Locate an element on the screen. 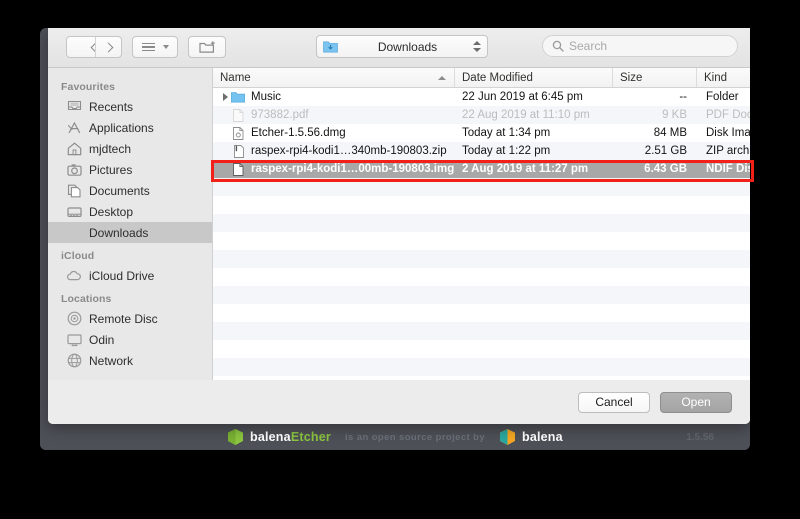 This screenshot has height=519, width=800. row-name-cell: raspex-rpi4-kodi1…340mb-190803.zip is located at coordinates (334, 151).